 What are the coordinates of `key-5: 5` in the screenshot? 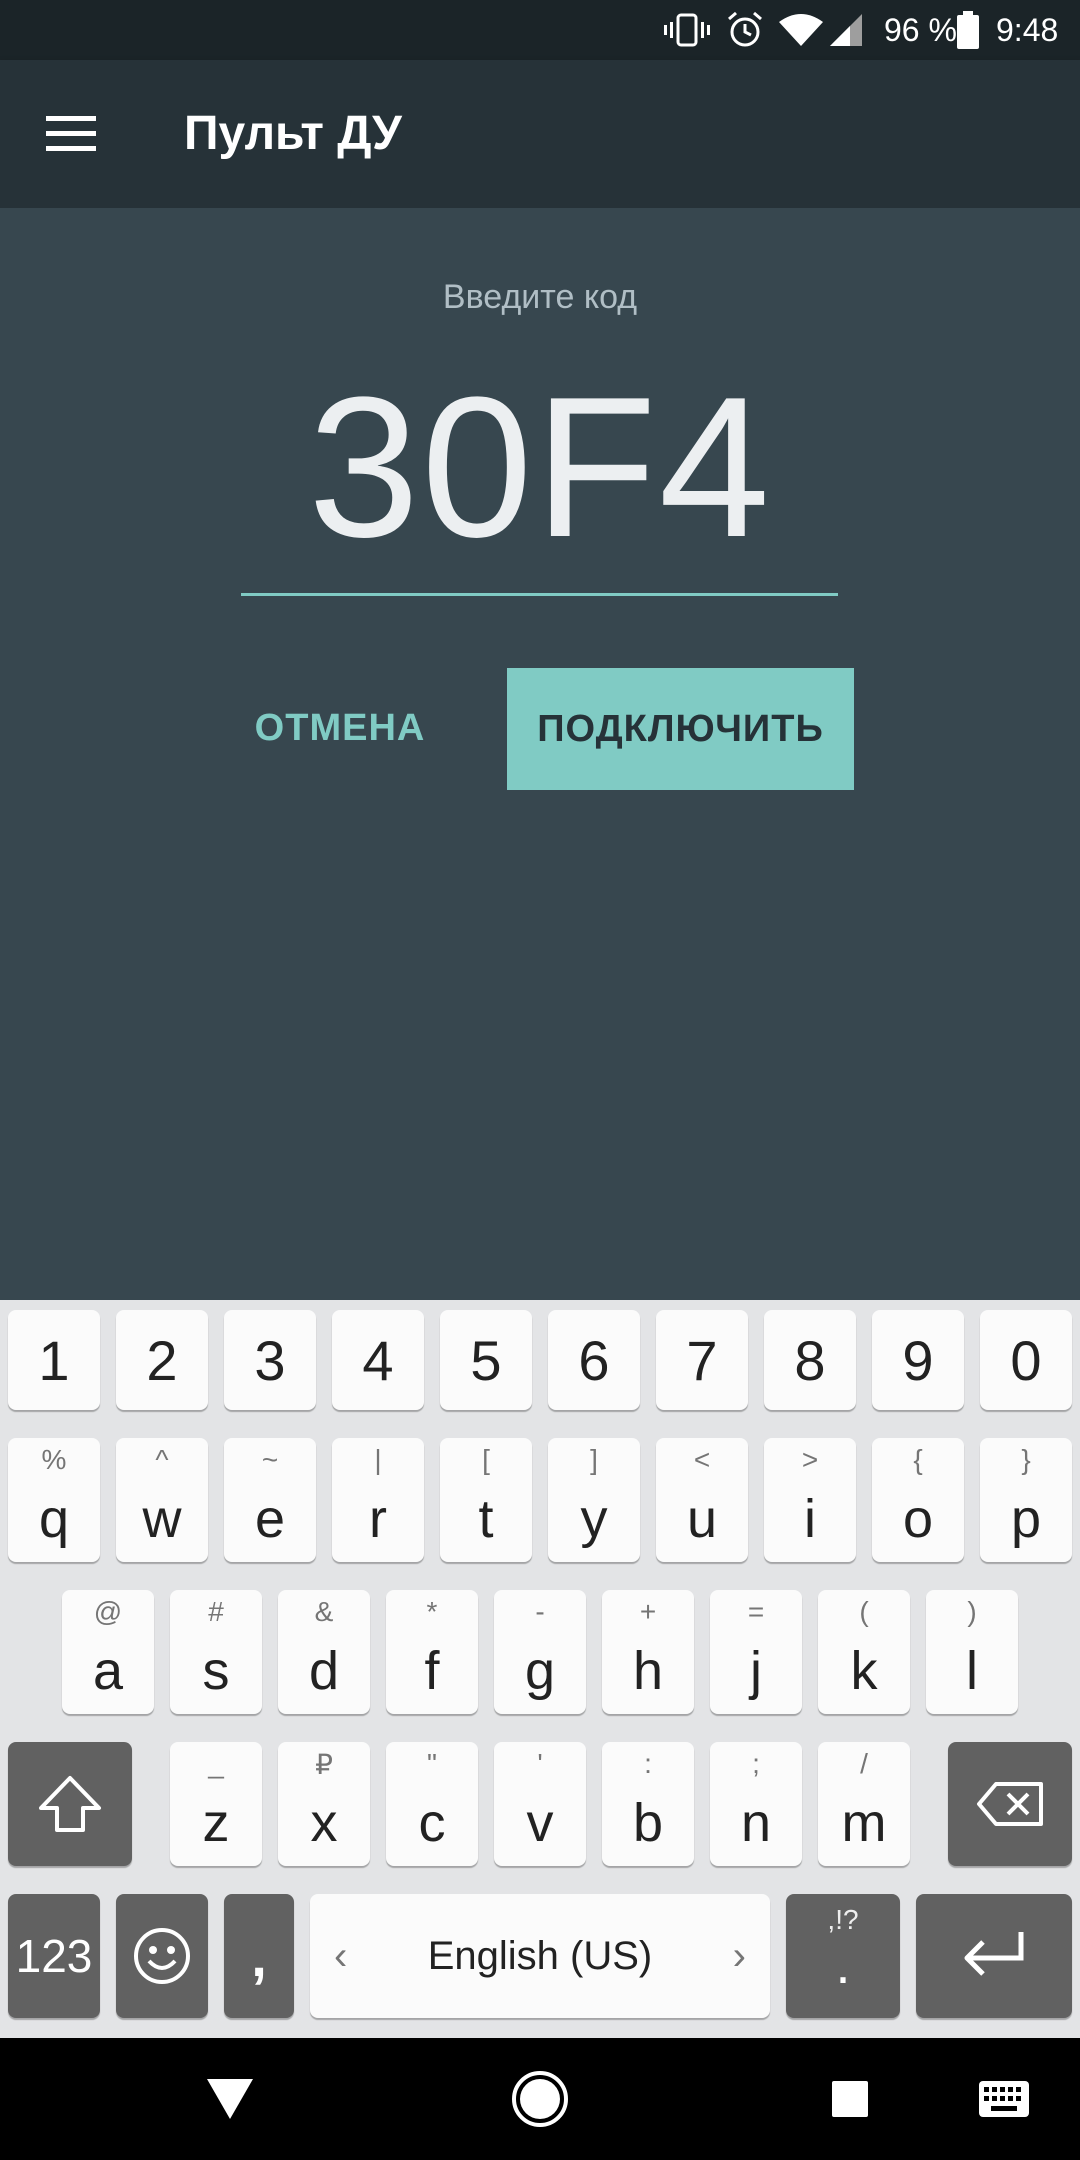 It's located at (486, 1360).